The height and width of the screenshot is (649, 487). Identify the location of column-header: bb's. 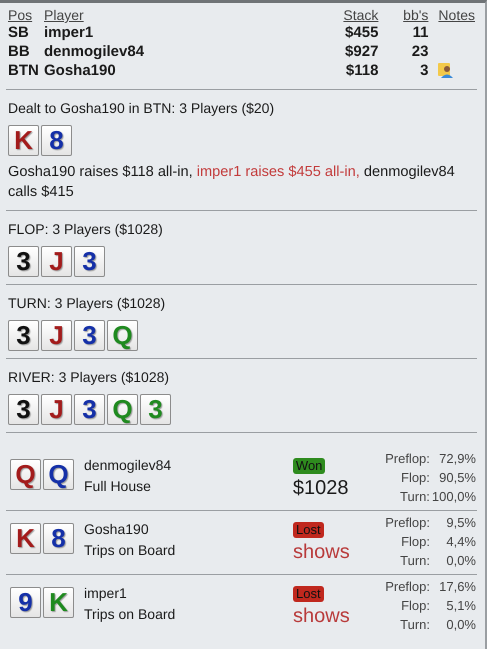
(405, 15).